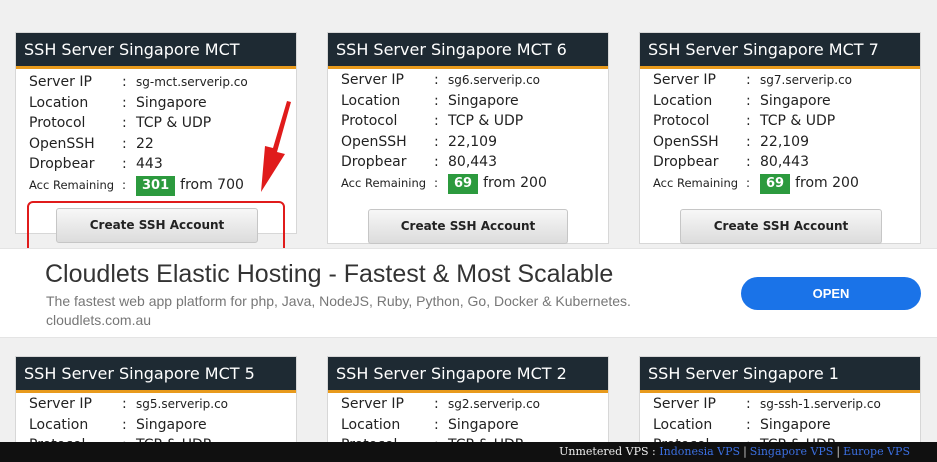  I want to click on footer-link-europe-vps: Europe VPS, so click(876, 451).